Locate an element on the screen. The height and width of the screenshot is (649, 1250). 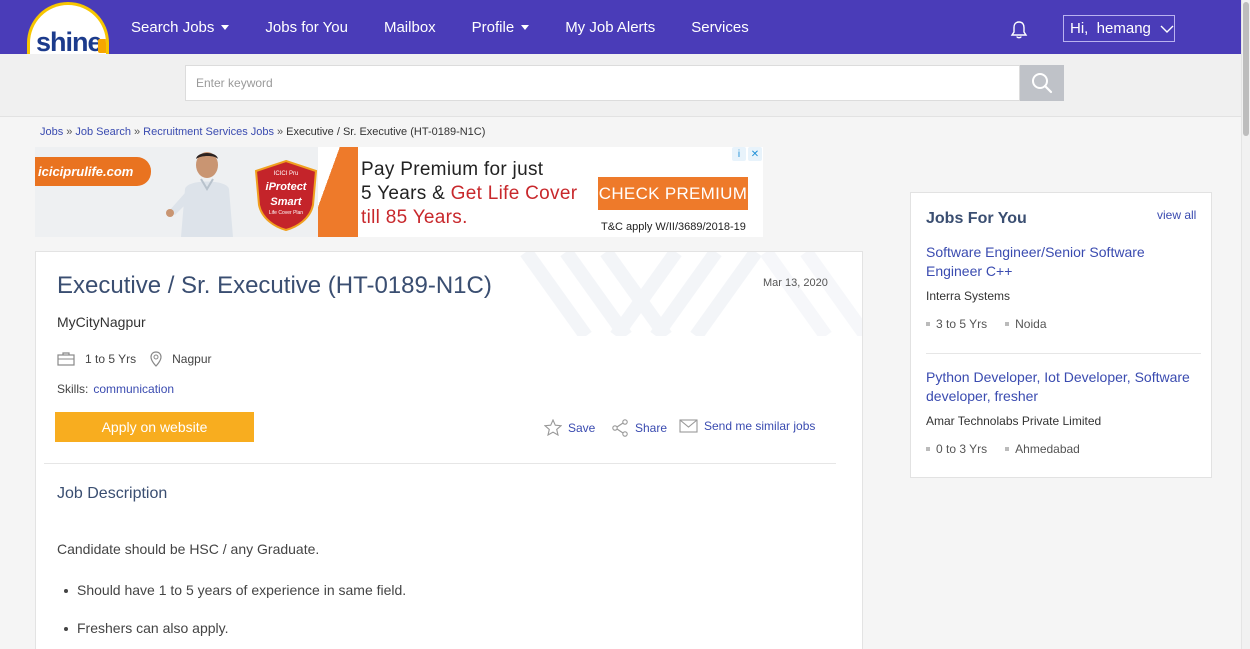
page-scrollbar is located at coordinates (1245, 324).